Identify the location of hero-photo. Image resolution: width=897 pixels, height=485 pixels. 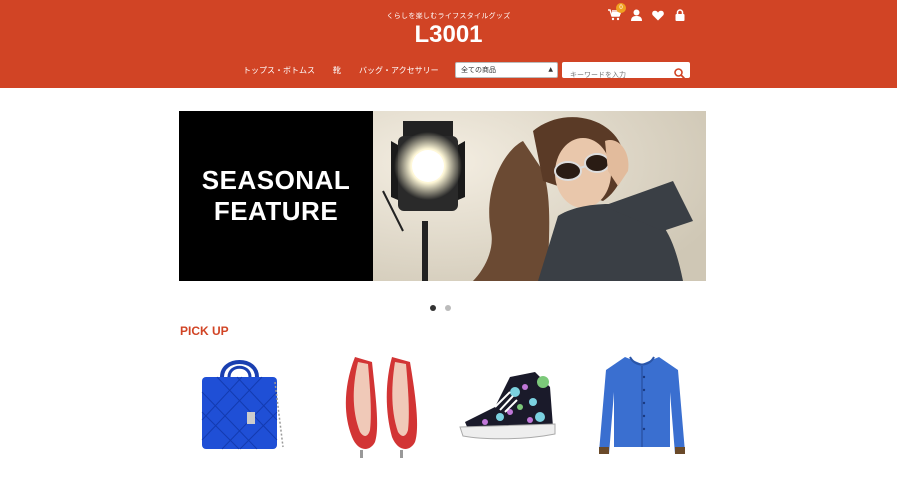
(539, 196).